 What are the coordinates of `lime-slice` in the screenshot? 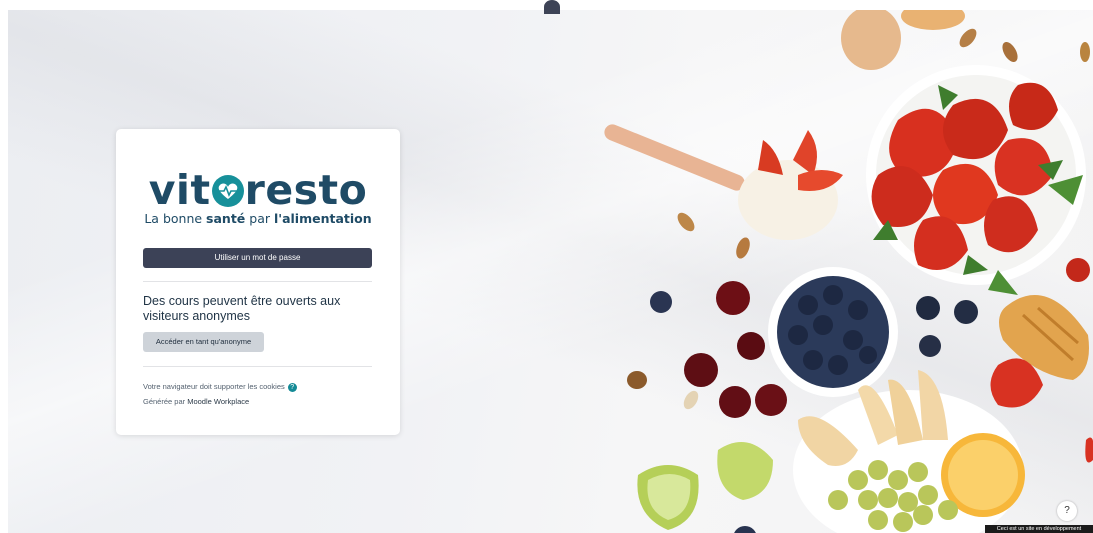 It's located at (745, 471).